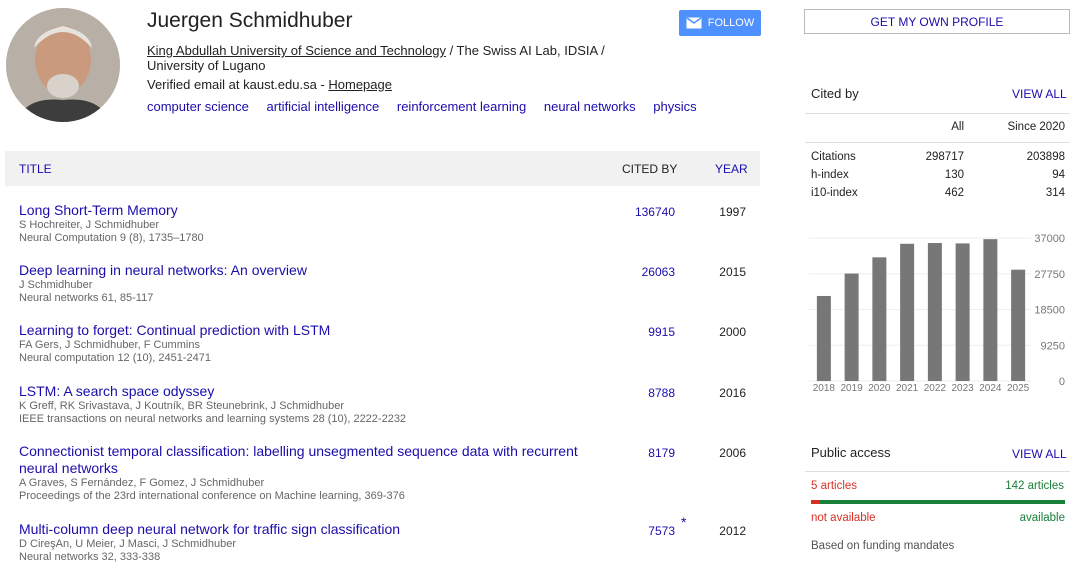 The image size is (1080, 572). What do you see at coordinates (115, 358) in the screenshot?
I see `article-venue: Neural computation 12 (10), 2451-2471` at bounding box center [115, 358].